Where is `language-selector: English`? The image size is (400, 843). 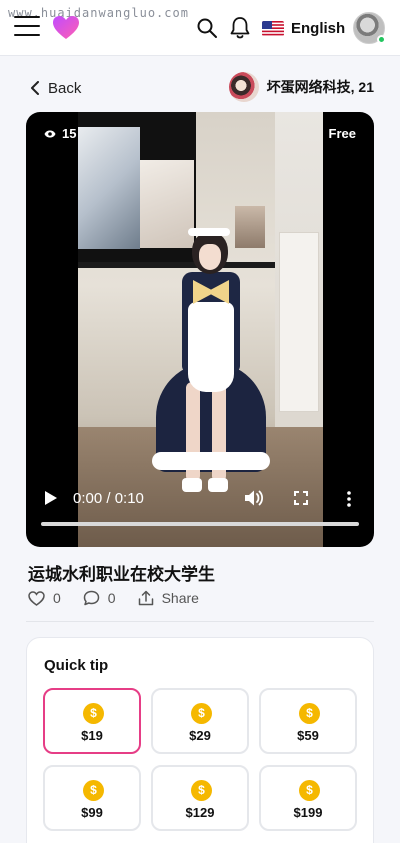
language-selector: English is located at coordinates (303, 28).